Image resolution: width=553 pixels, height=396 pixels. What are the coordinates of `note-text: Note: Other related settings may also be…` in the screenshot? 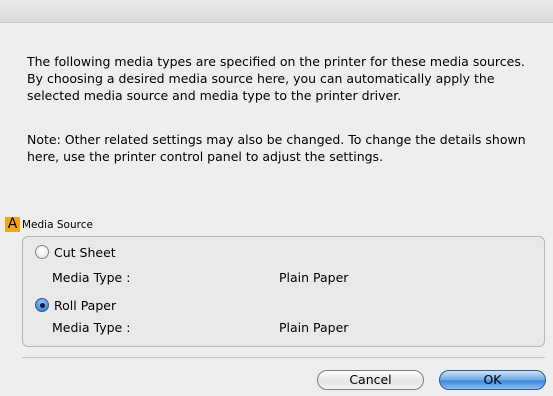 It's located at (276, 148).